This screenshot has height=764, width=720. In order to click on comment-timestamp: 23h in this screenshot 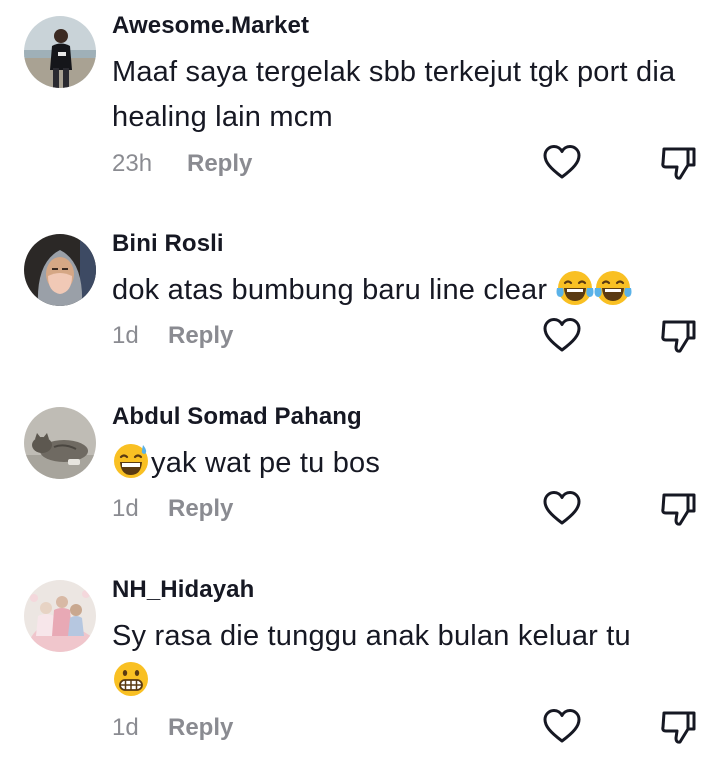, I will do `click(132, 163)`.